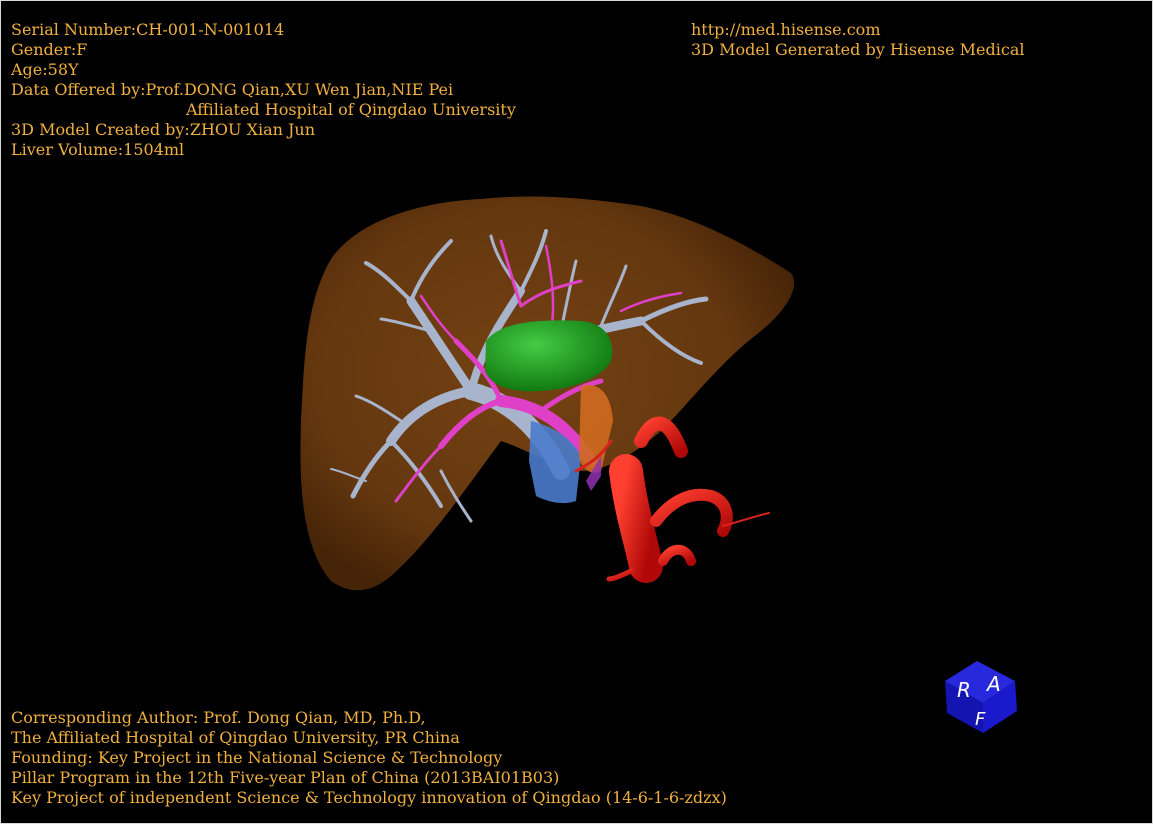 This screenshot has height=824, width=1153. What do you see at coordinates (964, 690) in the screenshot?
I see `cube-label-r: R` at bounding box center [964, 690].